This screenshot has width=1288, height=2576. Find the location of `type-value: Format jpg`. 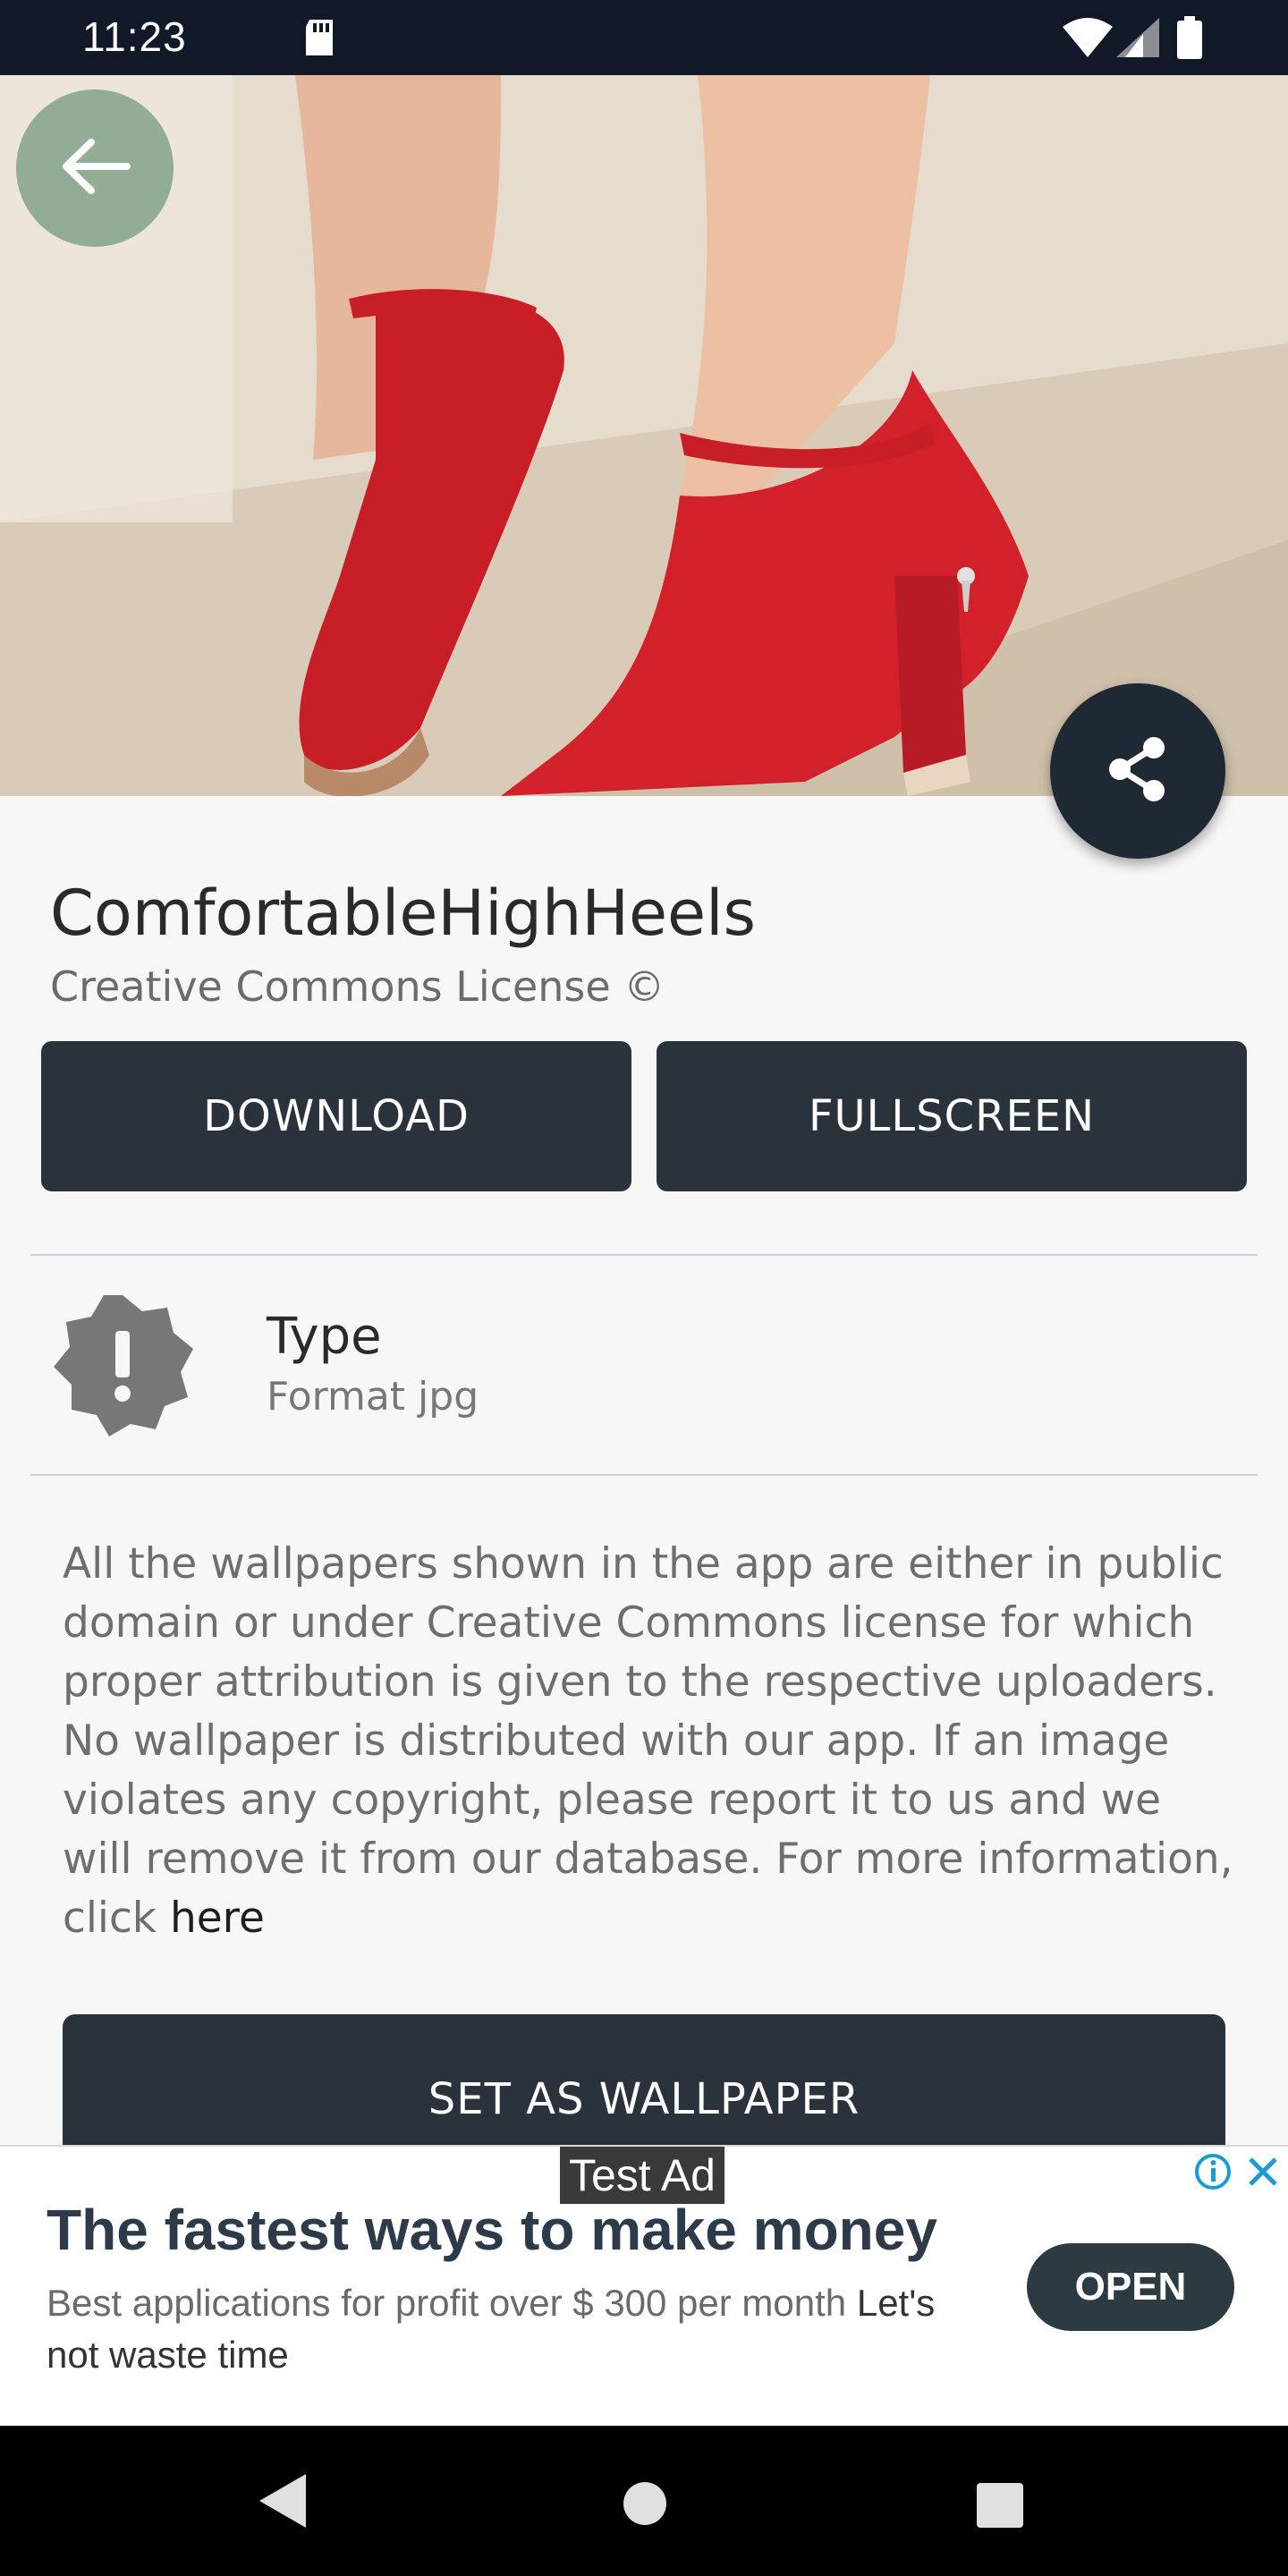

type-value: Format jpg is located at coordinates (373, 1396).